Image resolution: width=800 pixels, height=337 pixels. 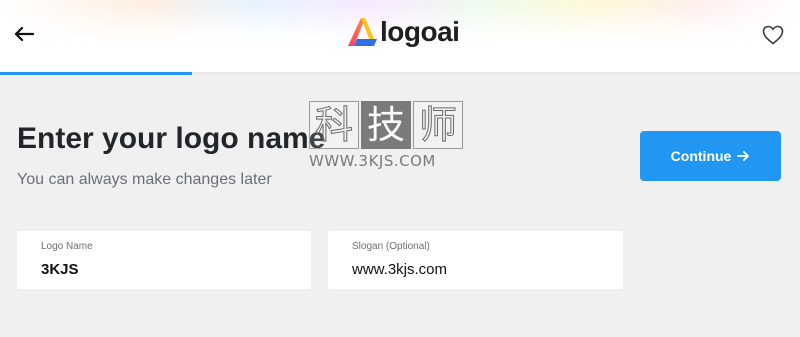 I want to click on continue-button: Continue, so click(x=710, y=156).